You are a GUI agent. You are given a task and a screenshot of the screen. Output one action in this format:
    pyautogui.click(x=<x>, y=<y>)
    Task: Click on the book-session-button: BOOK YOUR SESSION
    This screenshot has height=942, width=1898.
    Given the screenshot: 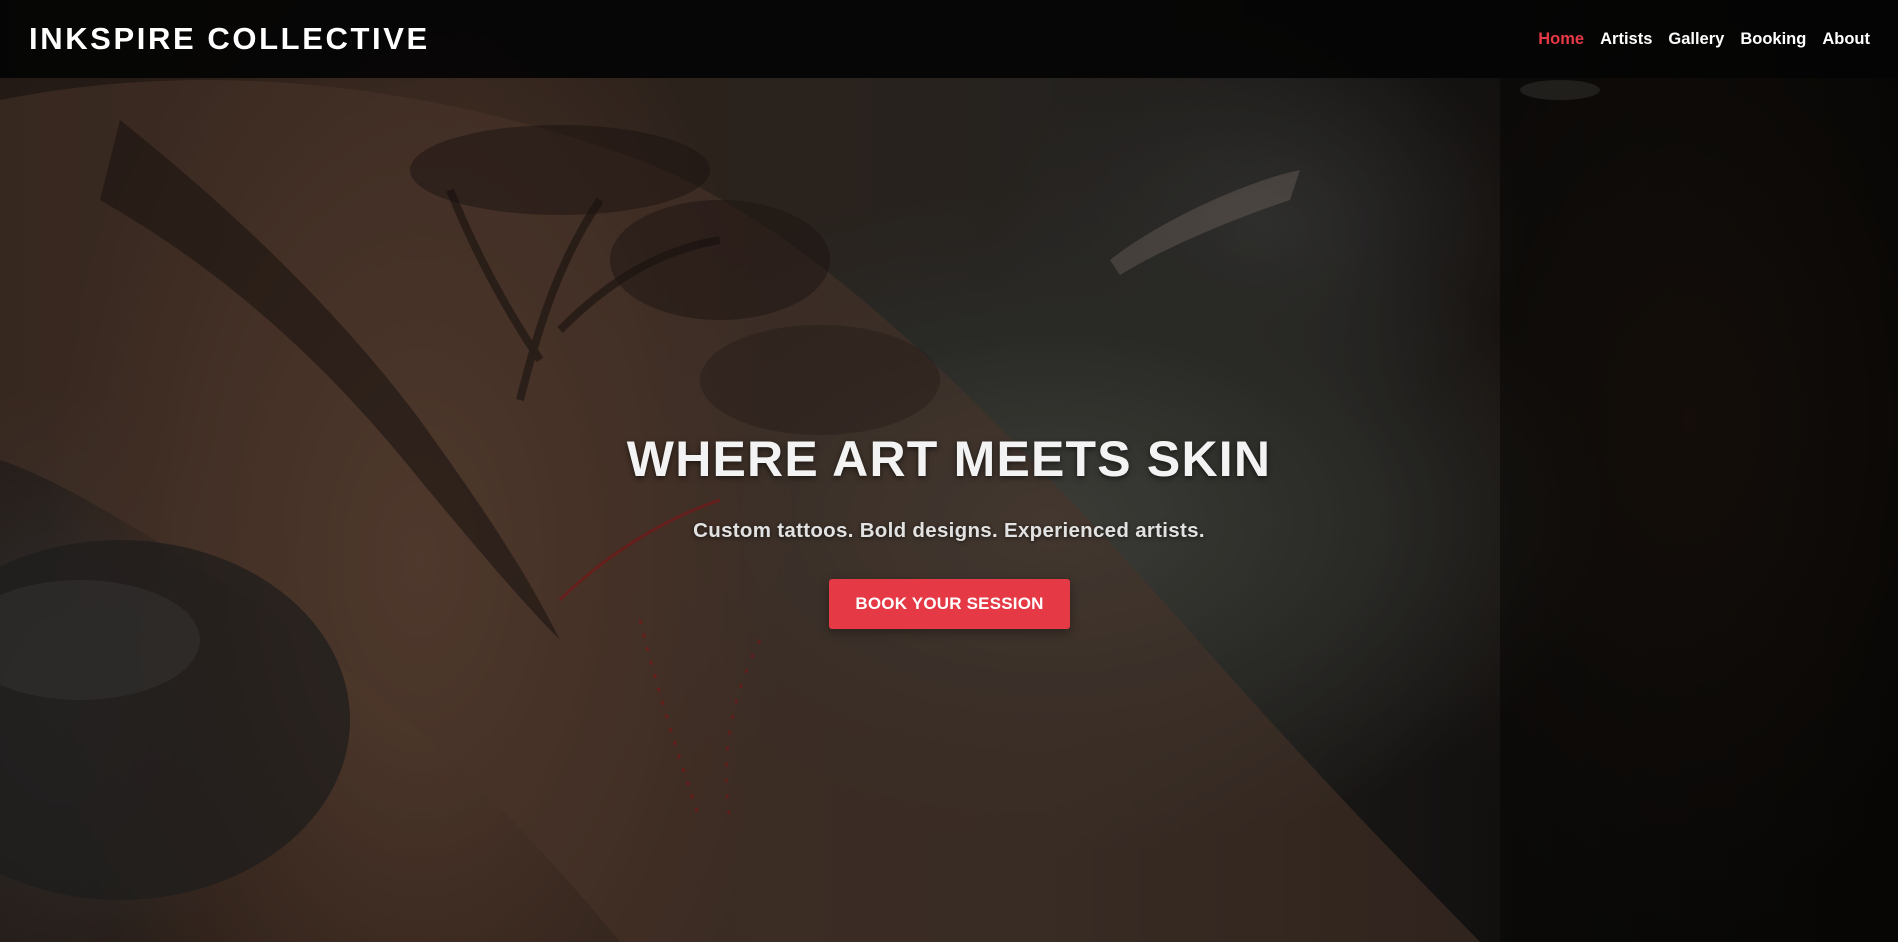 What is the action you would take?
    pyautogui.click(x=949, y=604)
    